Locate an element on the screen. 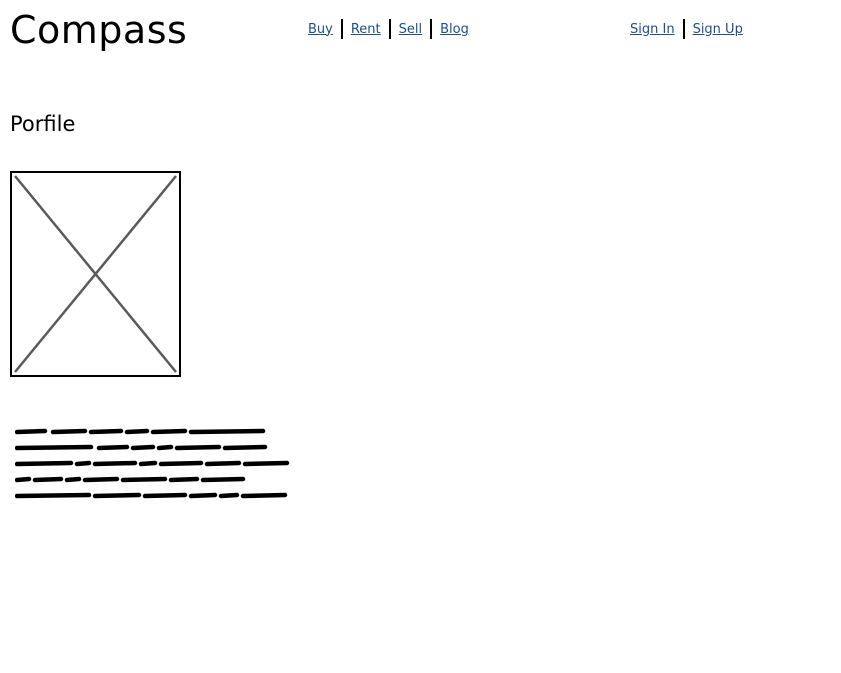 Image resolution: width=841 pixels, height=673 pixels. scribble-text-block is located at coordinates (152, 463).